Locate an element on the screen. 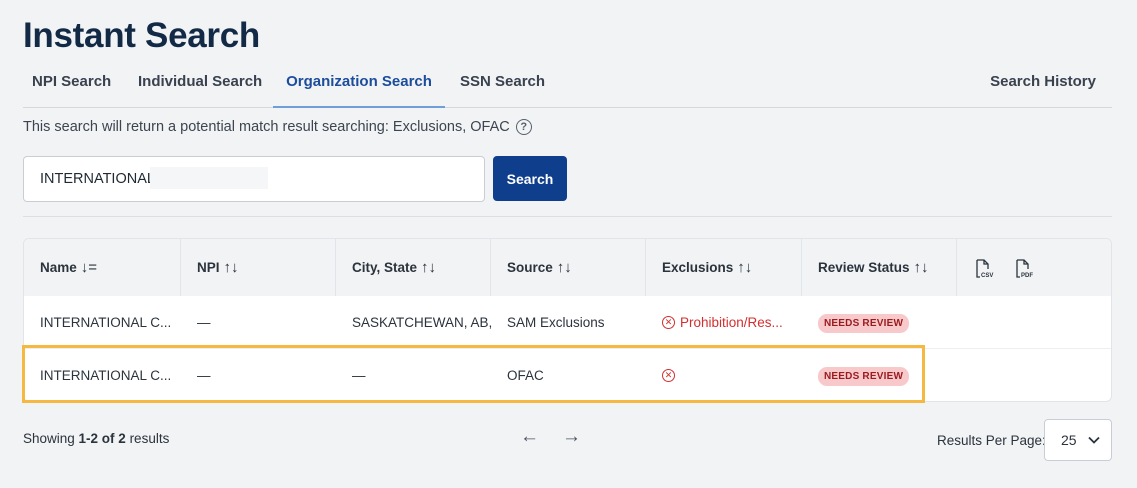 The width and height of the screenshot is (1137, 488). column-review-label: Review Status is located at coordinates (864, 267).